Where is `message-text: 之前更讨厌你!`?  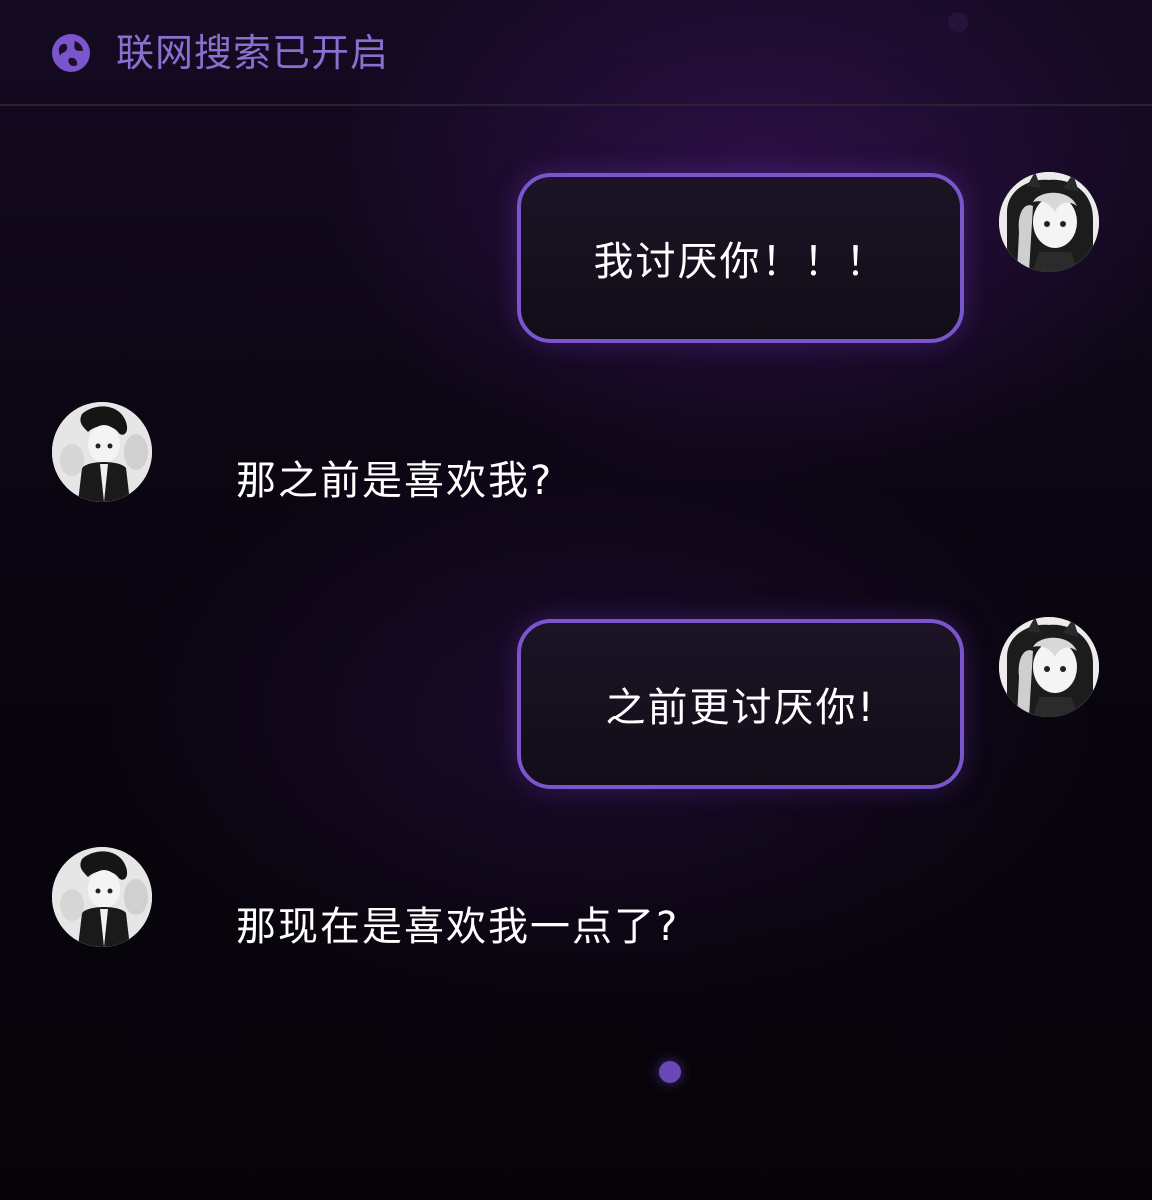
message-text: 之前更讨厌你! is located at coordinates (740, 708).